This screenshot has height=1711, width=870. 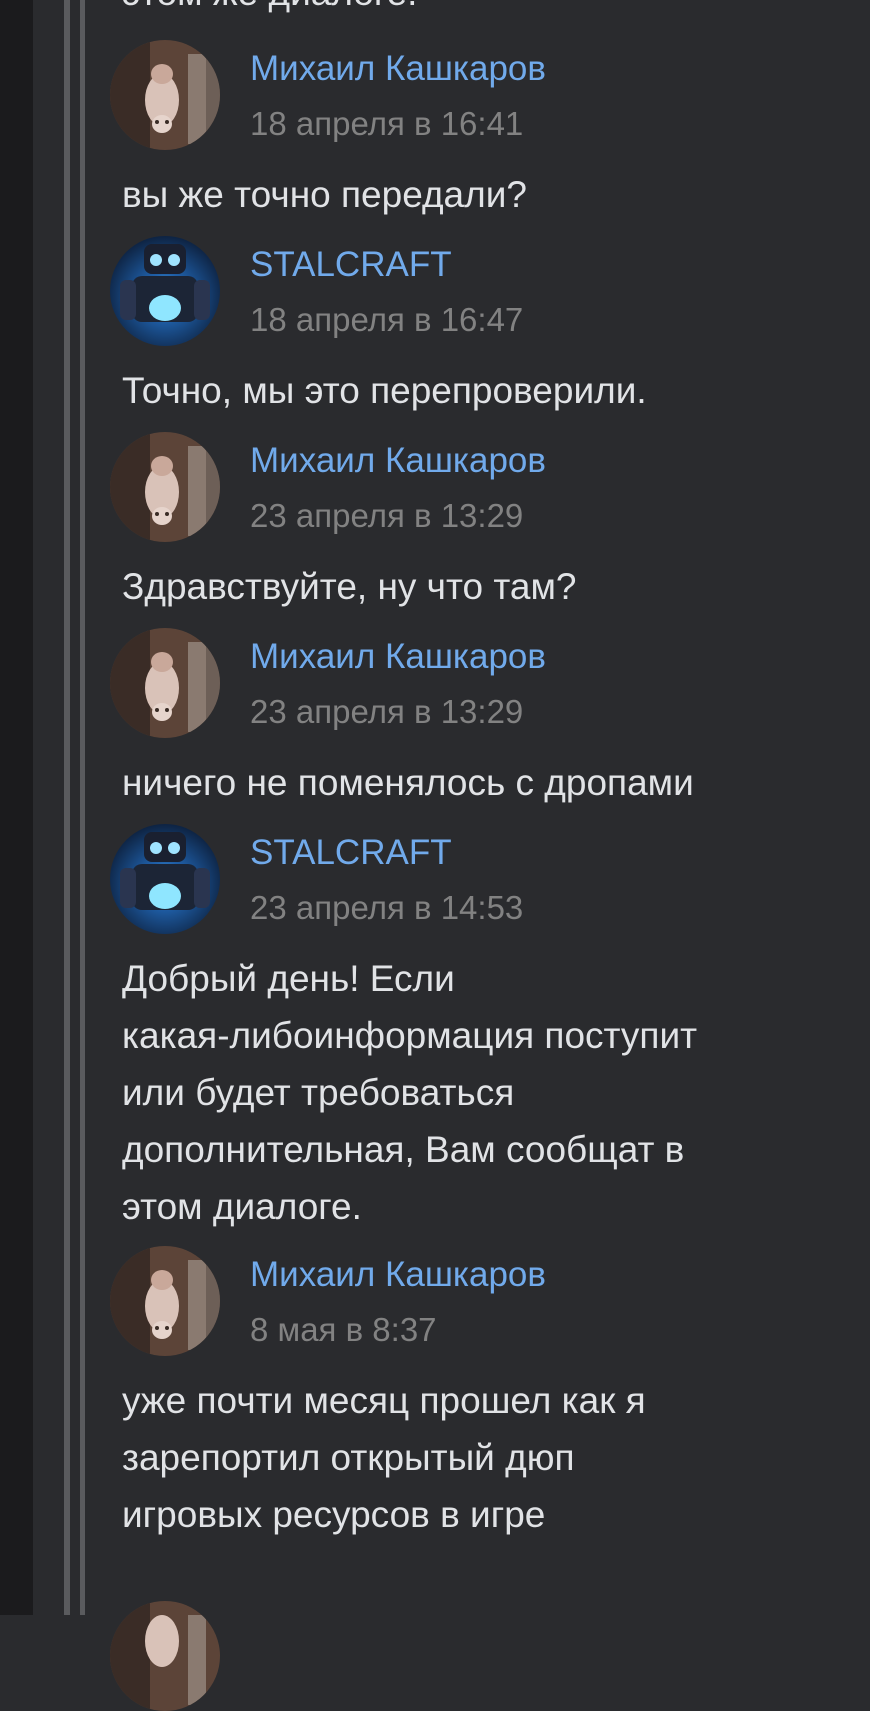 What do you see at coordinates (269, 6) in the screenshot?
I see `previous-message-tail: этом же диалоге.` at bounding box center [269, 6].